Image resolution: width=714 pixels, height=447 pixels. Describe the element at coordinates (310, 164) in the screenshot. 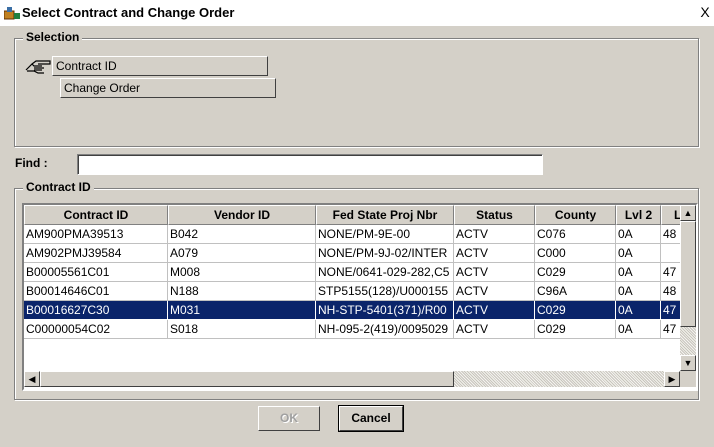

I see `find-input` at that location.